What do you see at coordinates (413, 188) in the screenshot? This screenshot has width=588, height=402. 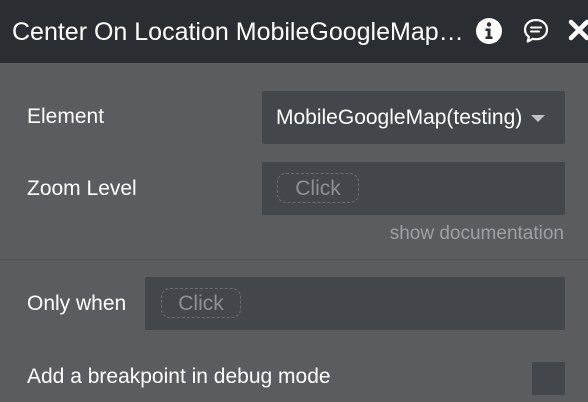 I see `zoom-level-field: Click` at bounding box center [413, 188].